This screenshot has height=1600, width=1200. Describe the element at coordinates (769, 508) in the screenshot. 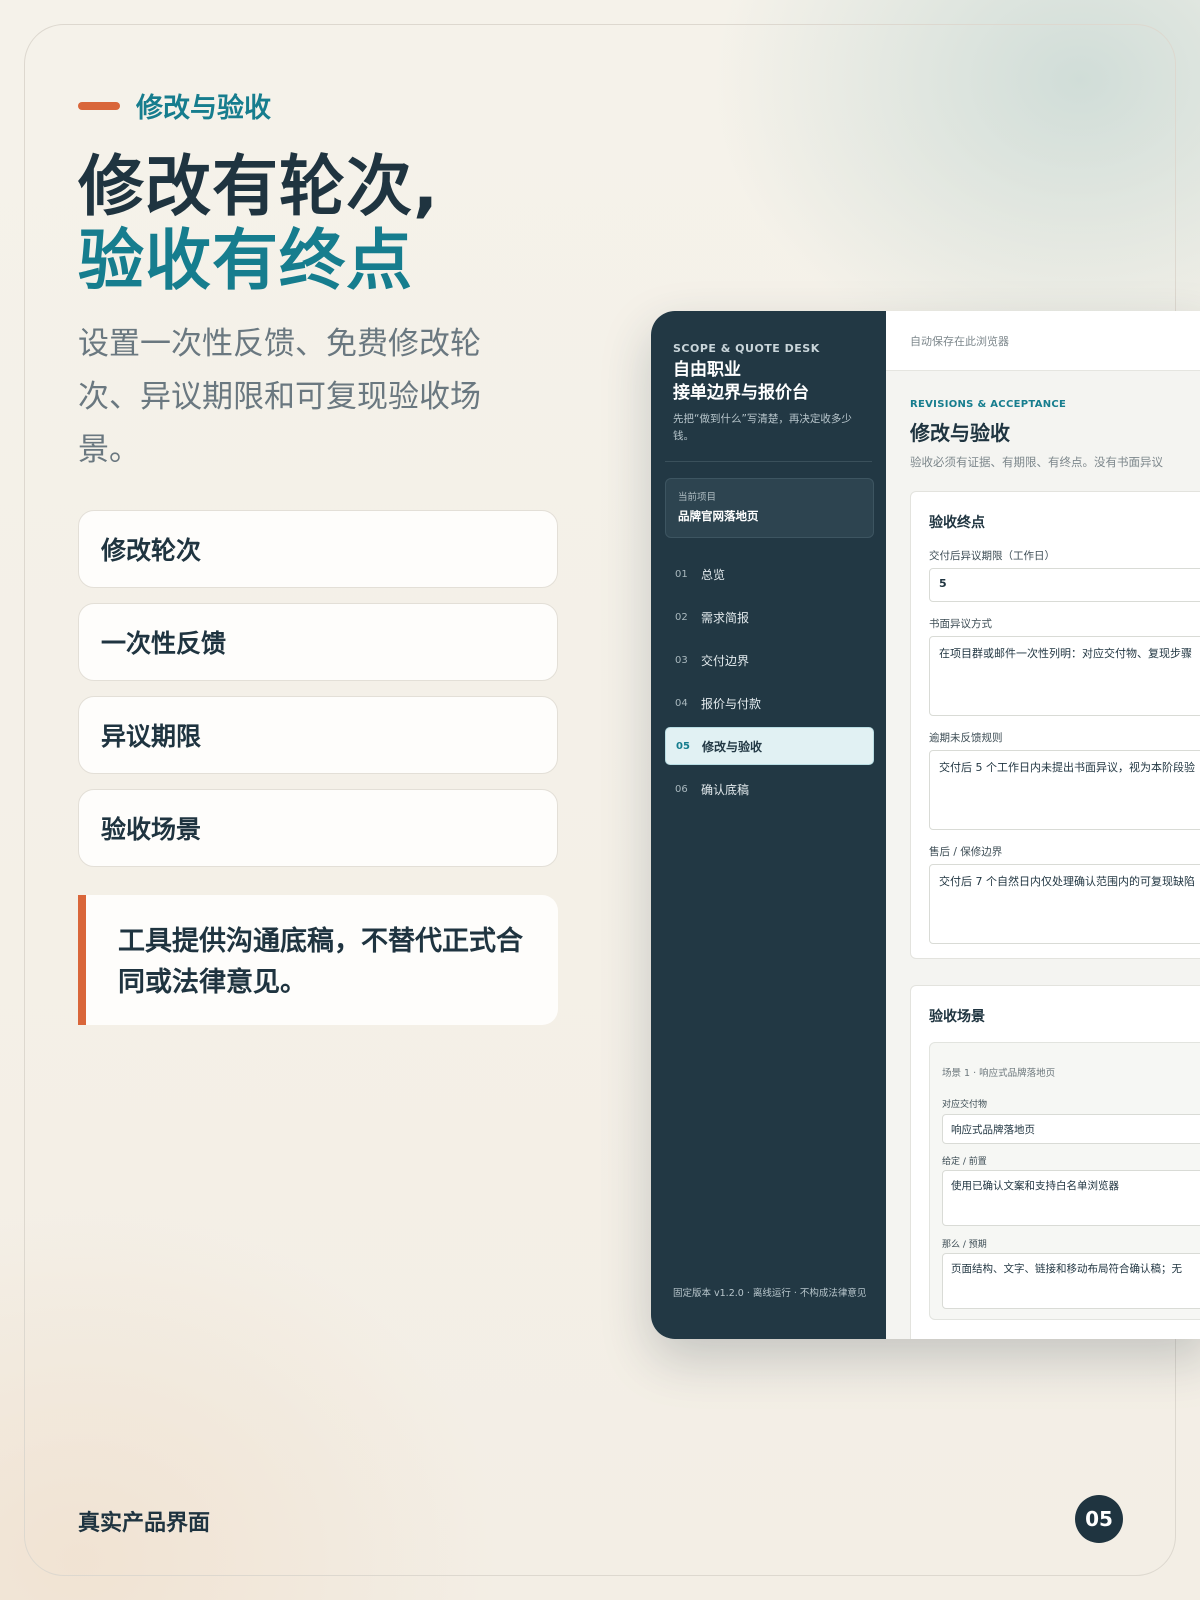

I see `current-project-selector: 当前项目 品牌官网落地页` at that location.